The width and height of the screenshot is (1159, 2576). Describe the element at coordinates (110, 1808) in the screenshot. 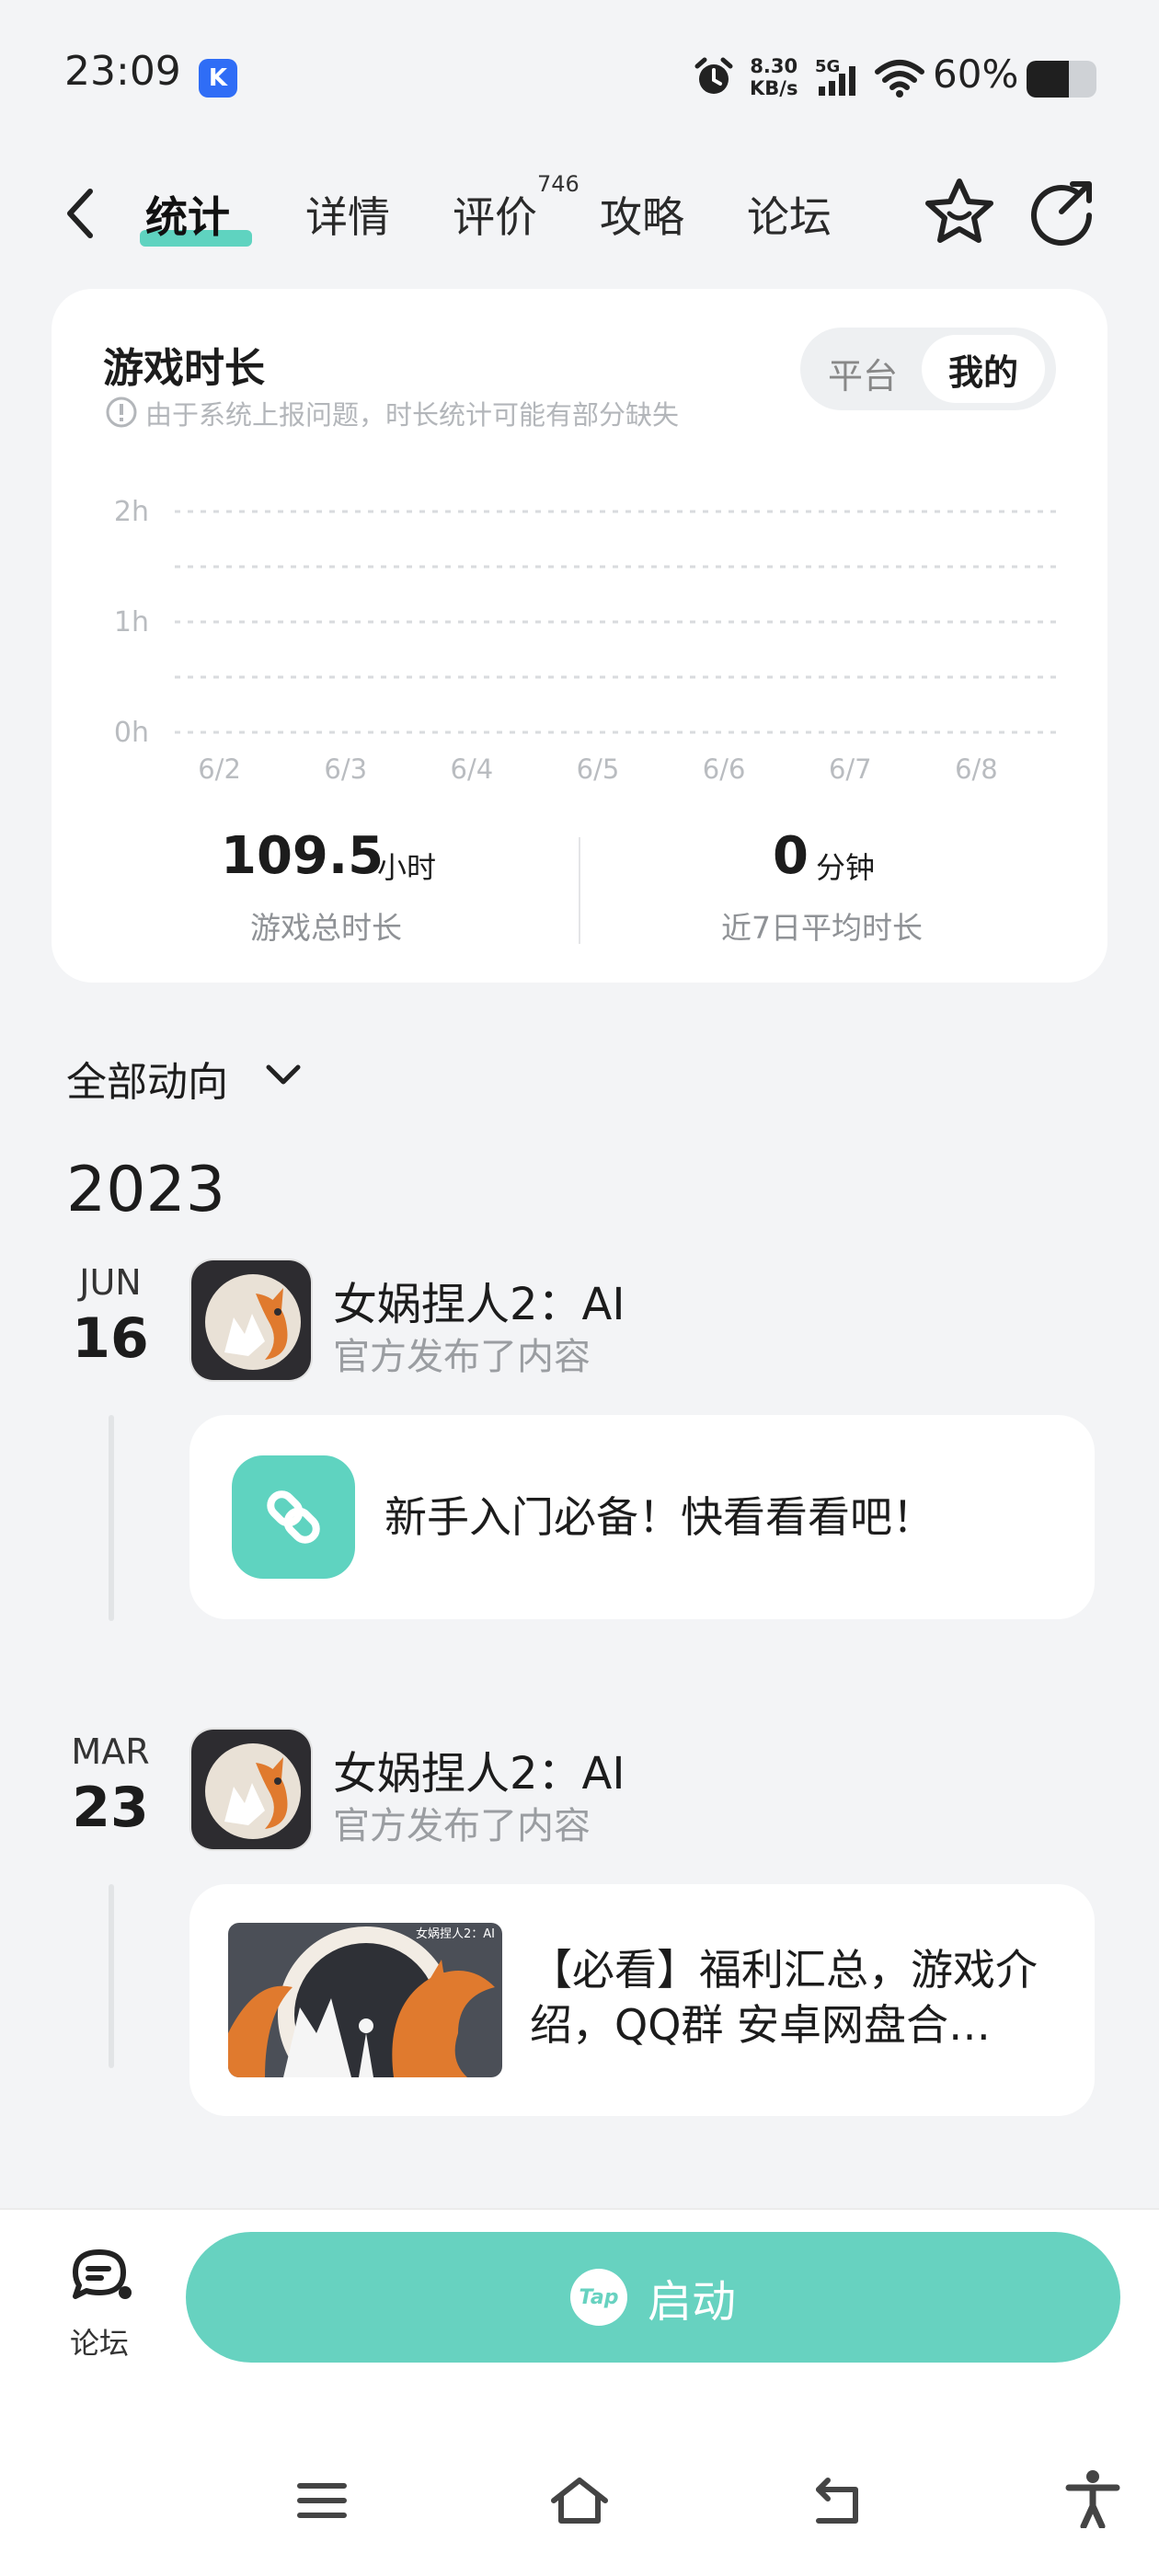

I see `entry-day: 23` at that location.